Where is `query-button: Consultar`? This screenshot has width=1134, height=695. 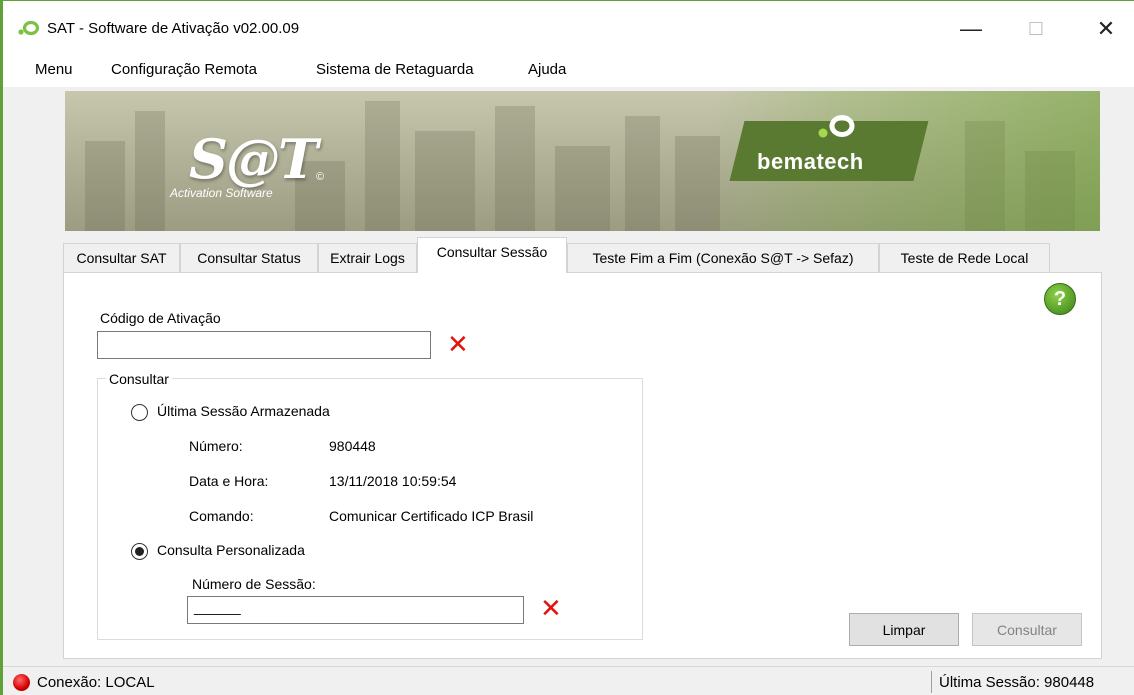 query-button: Consultar is located at coordinates (1027, 629).